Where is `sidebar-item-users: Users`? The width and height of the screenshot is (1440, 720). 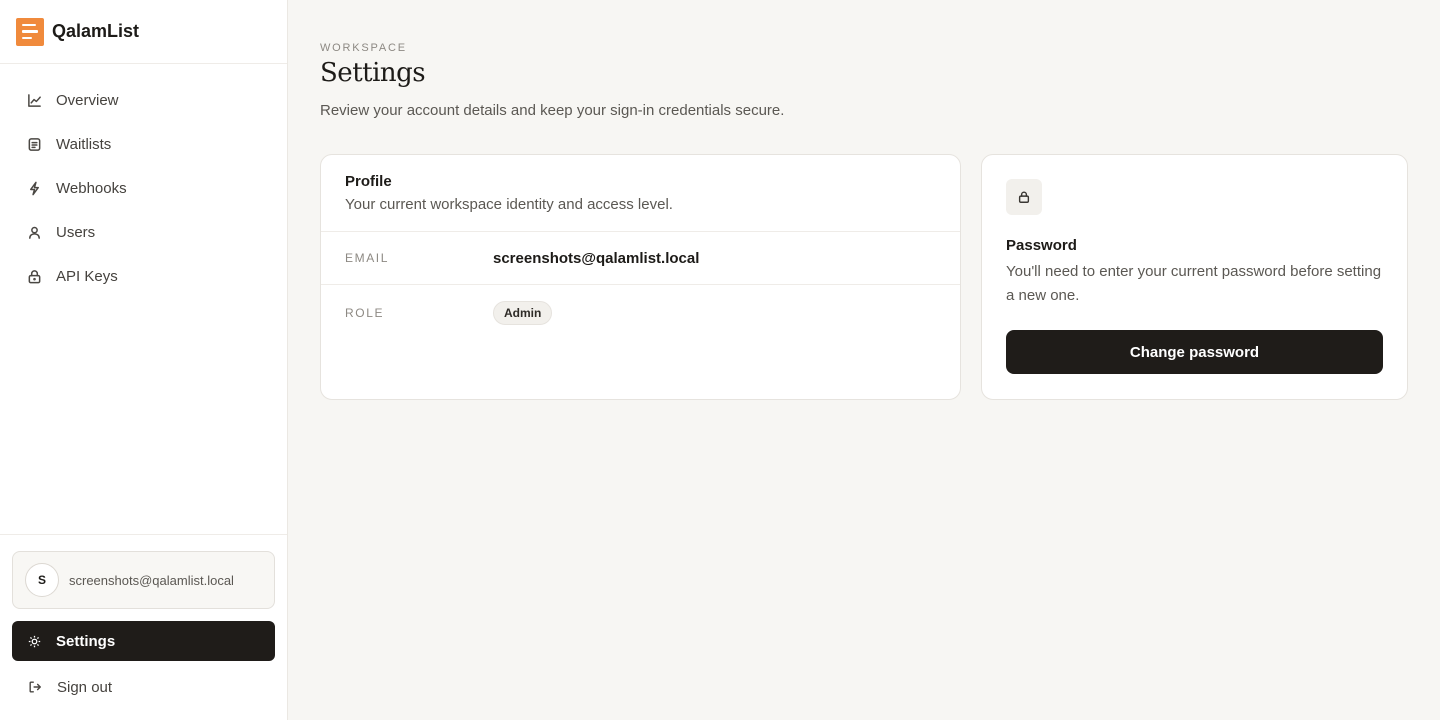 sidebar-item-users: Users is located at coordinates (143, 232).